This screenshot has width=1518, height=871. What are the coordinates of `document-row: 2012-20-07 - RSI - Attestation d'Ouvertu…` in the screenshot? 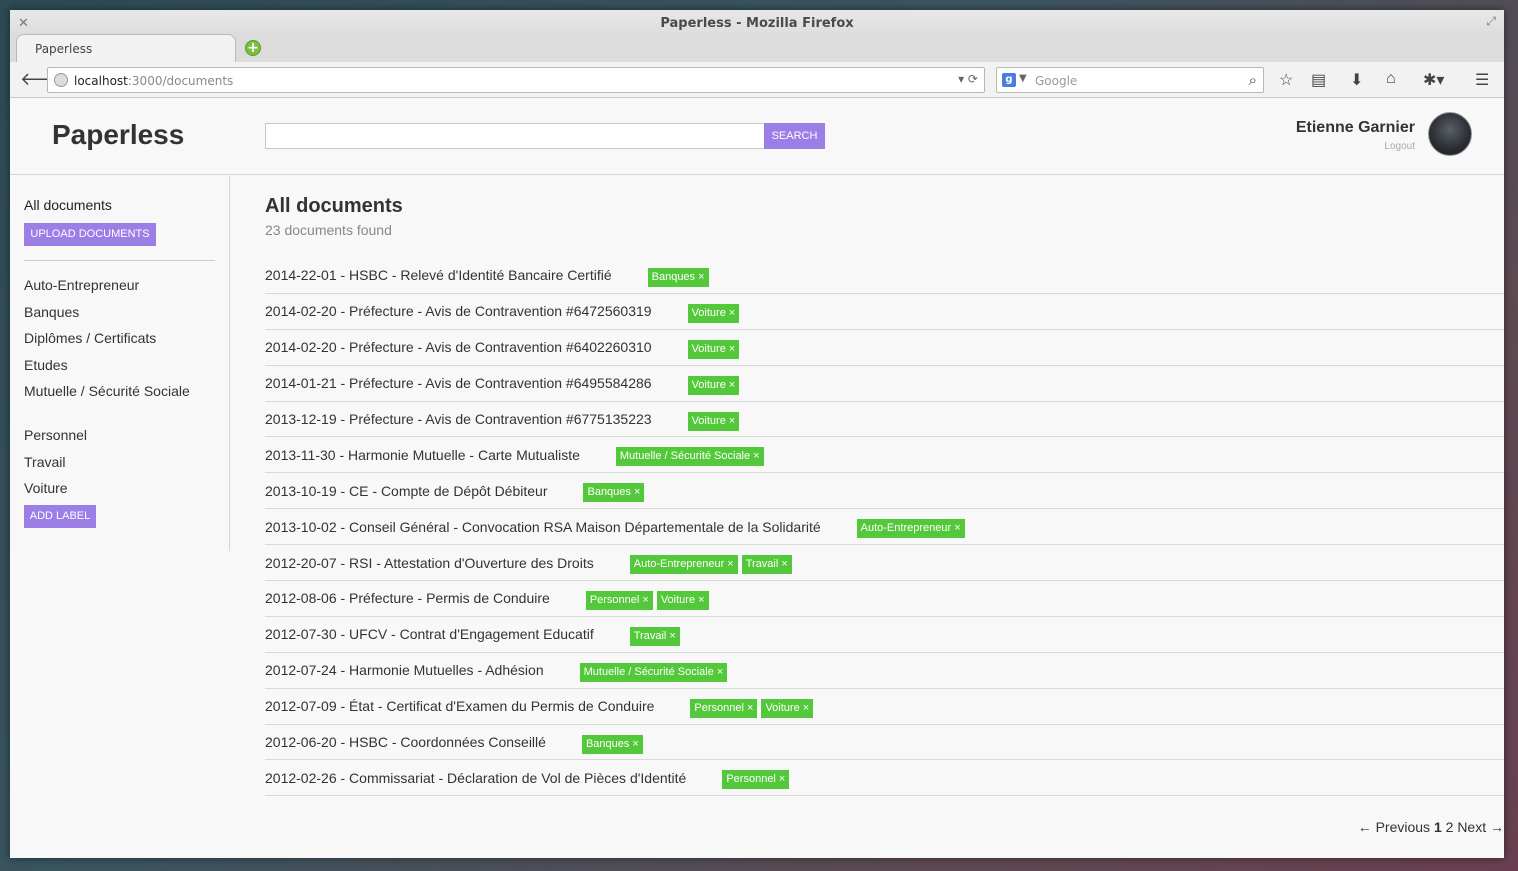 It's located at (884, 563).